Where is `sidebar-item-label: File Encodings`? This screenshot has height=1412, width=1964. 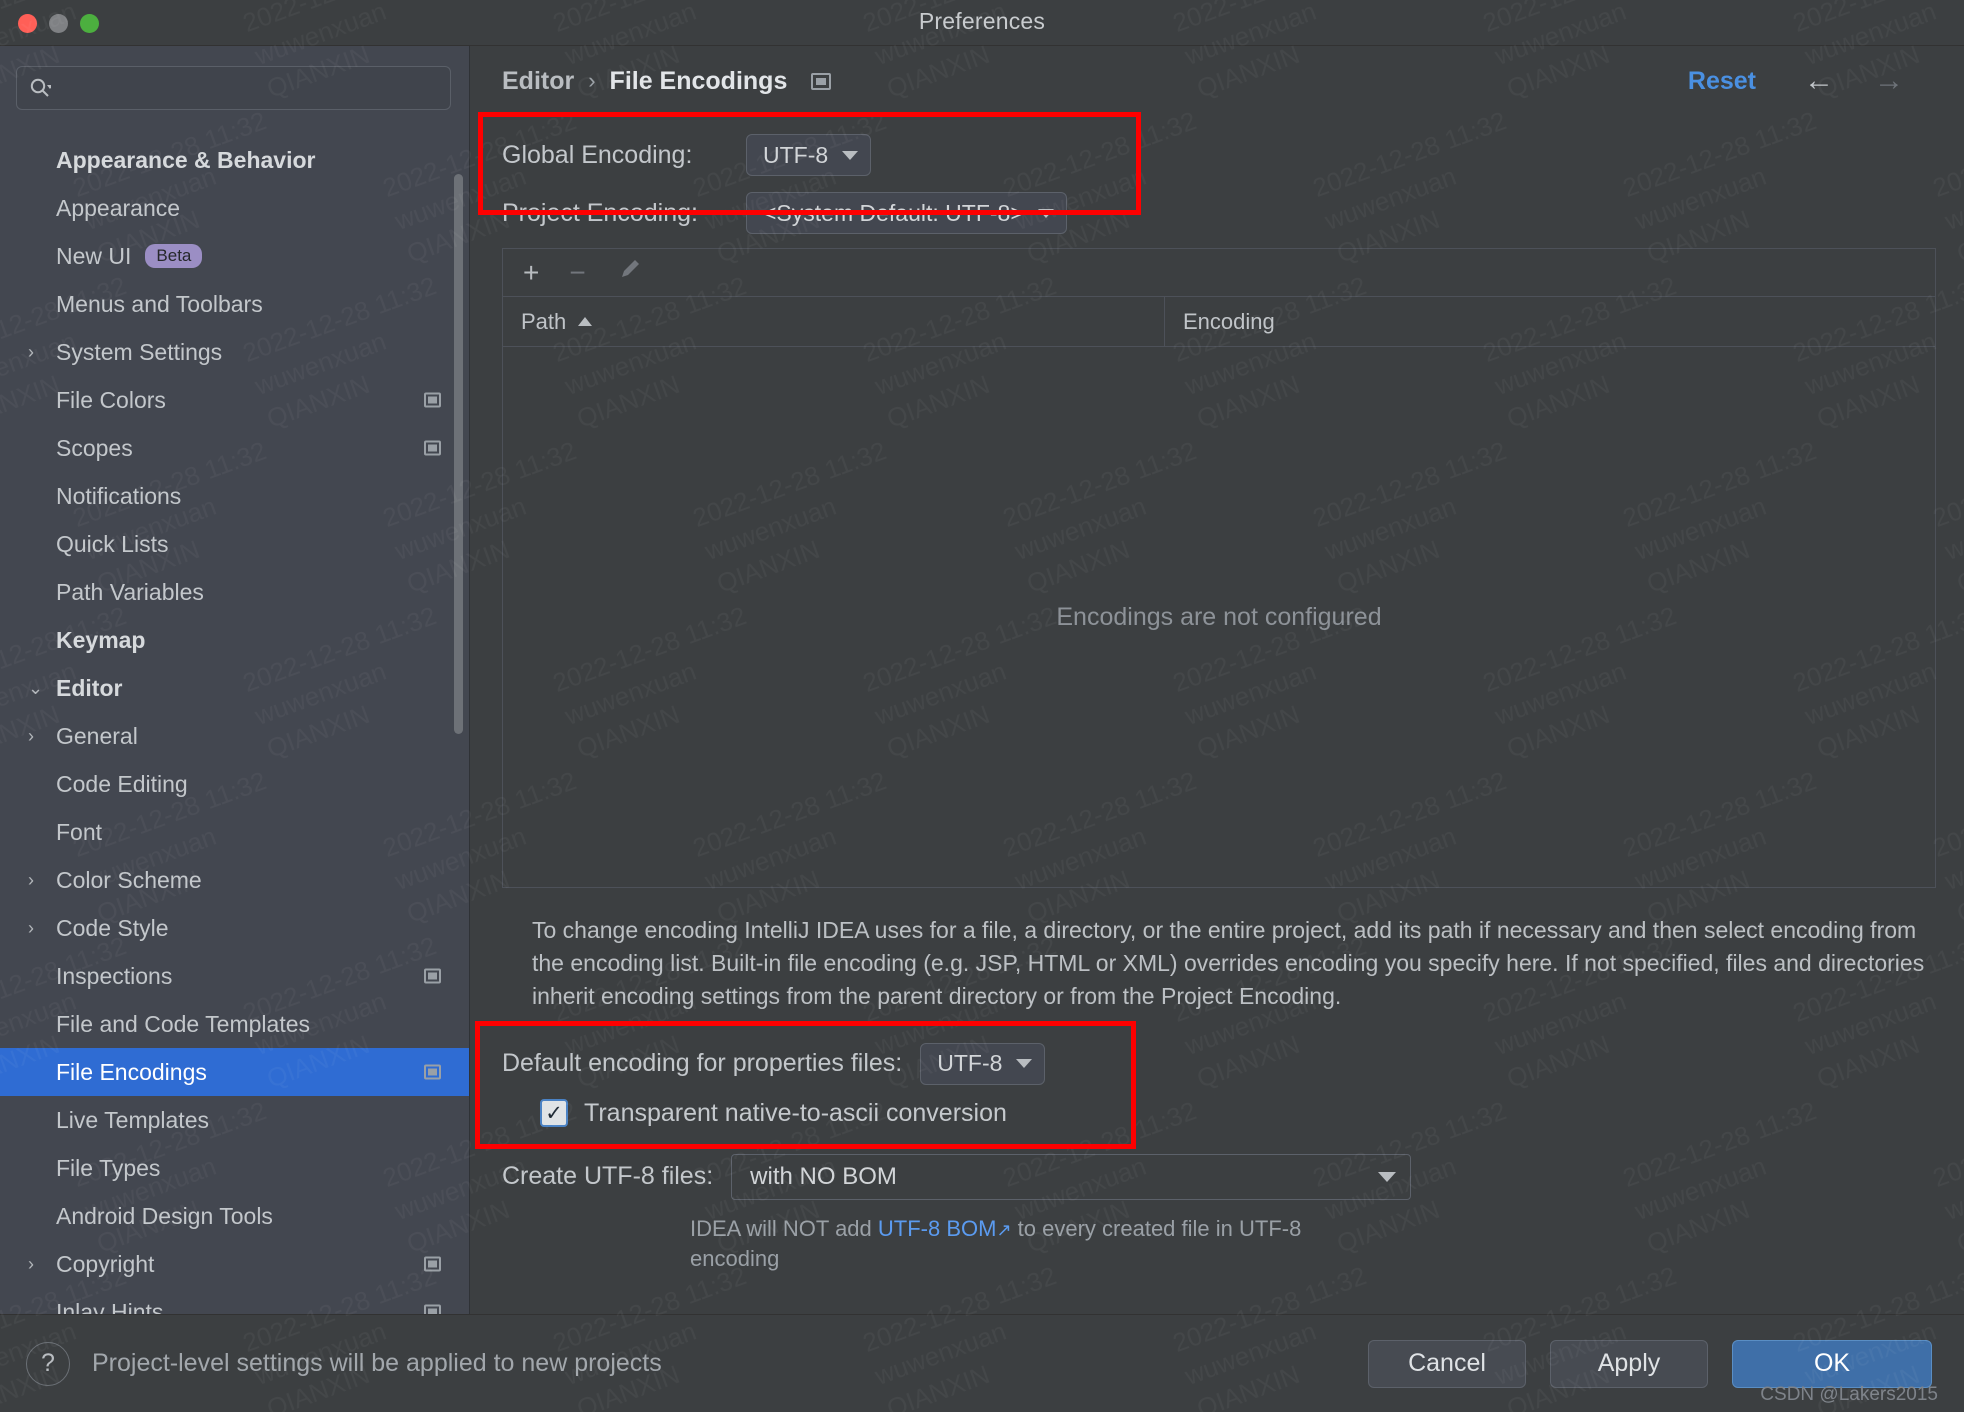
sidebar-item-label: File Encodings is located at coordinates (131, 1071).